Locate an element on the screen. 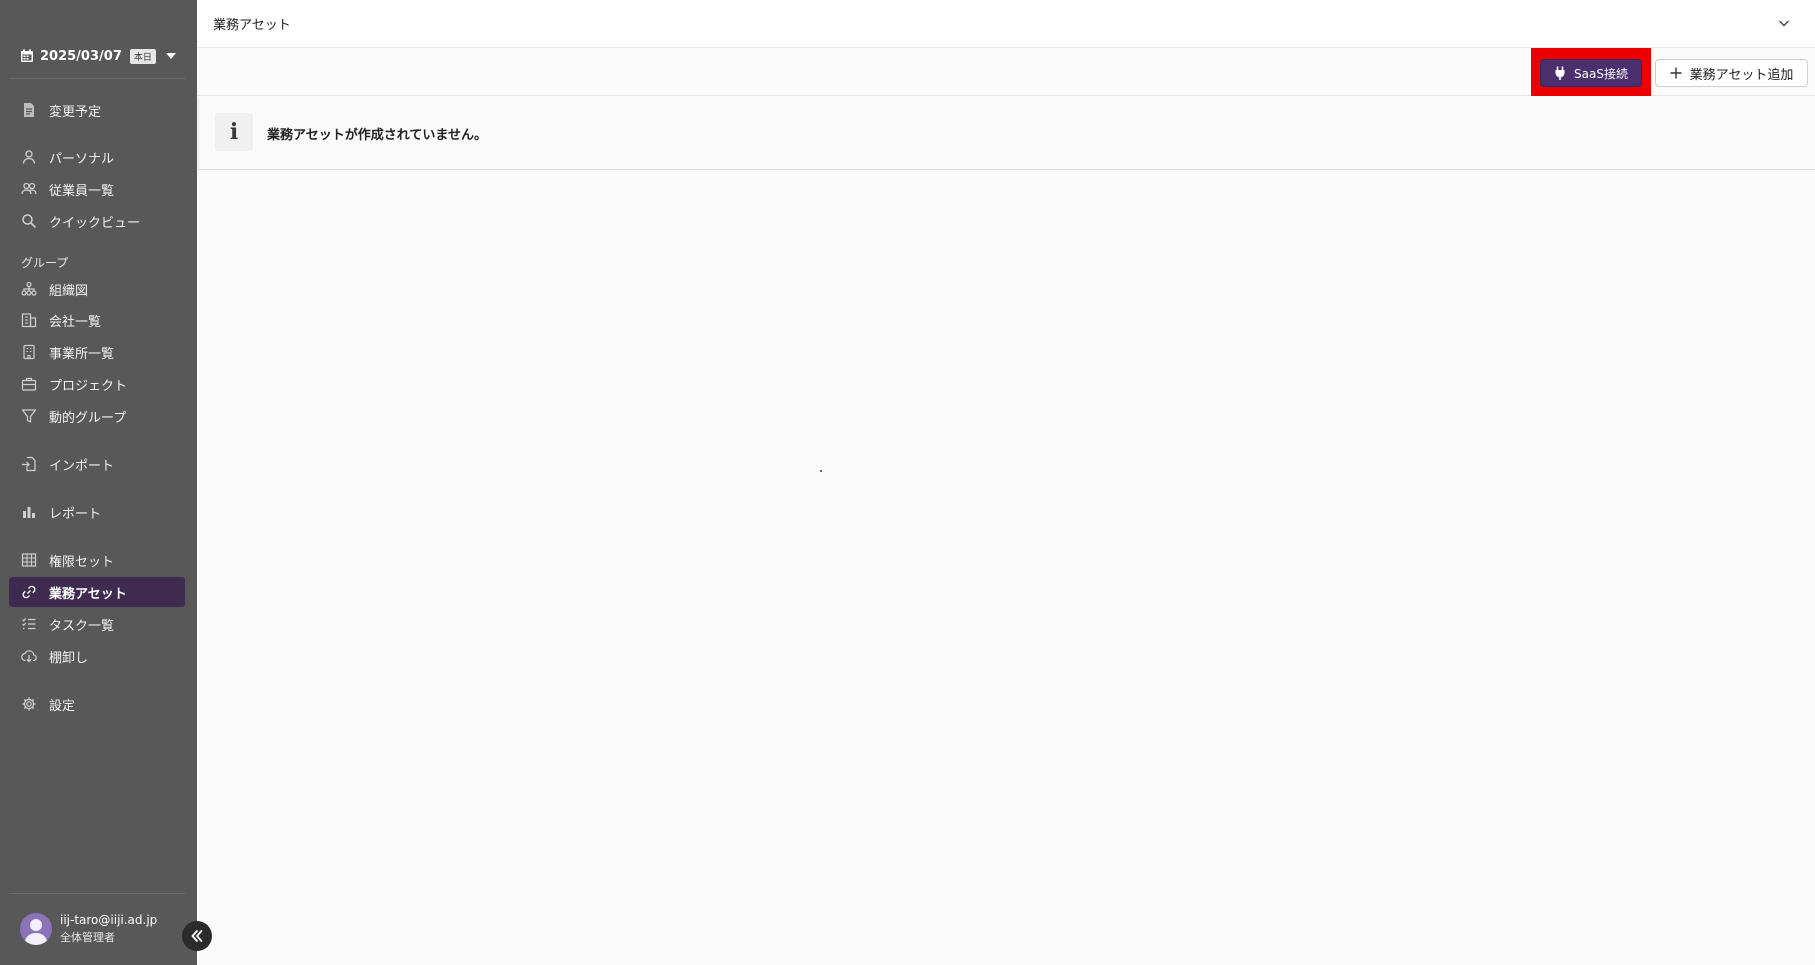  sidebar-item-label: 会社一覧 is located at coordinates (75, 322).